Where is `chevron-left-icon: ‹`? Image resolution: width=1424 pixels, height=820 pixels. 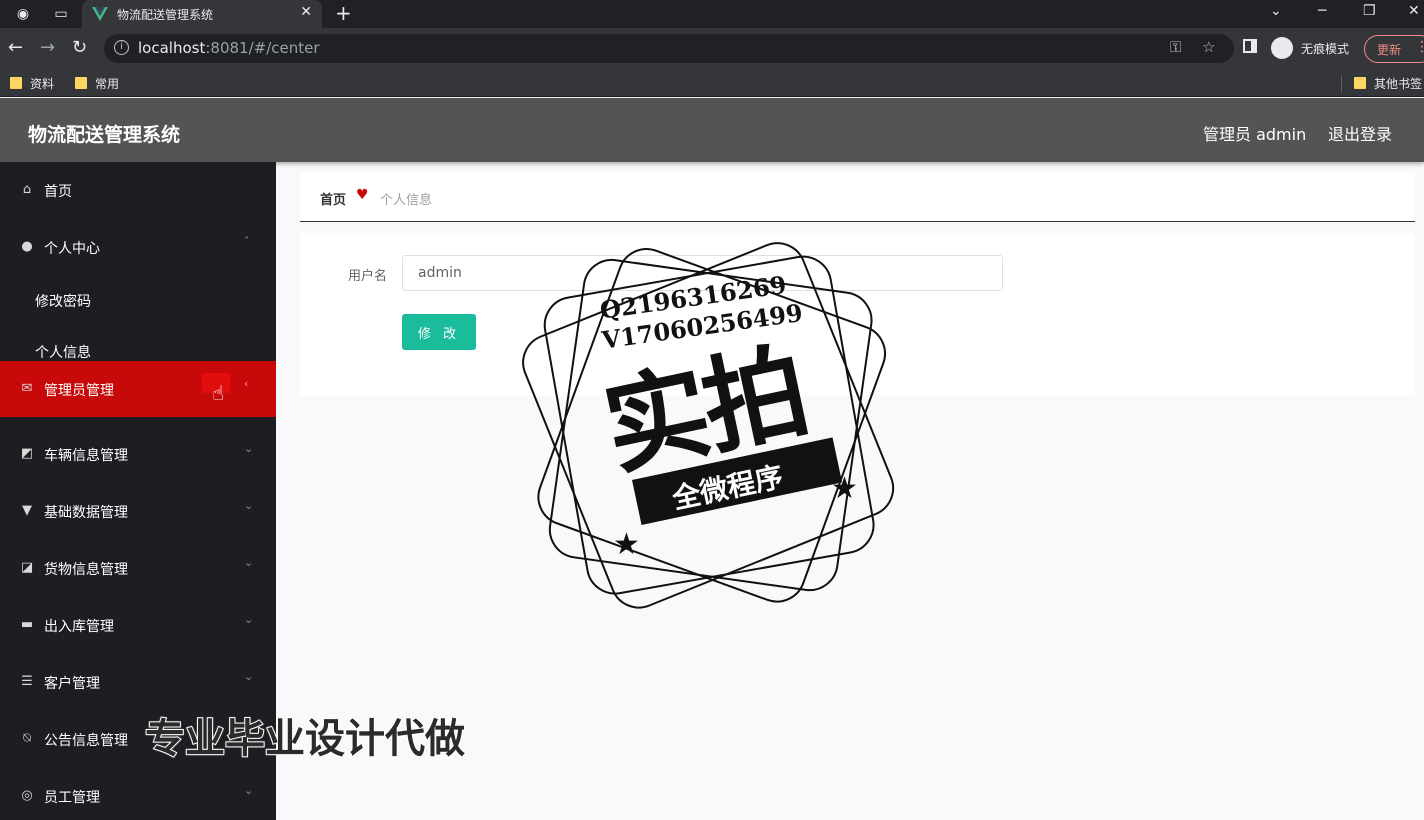 chevron-left-icon: ‹ is located at coordinates (246, 383).